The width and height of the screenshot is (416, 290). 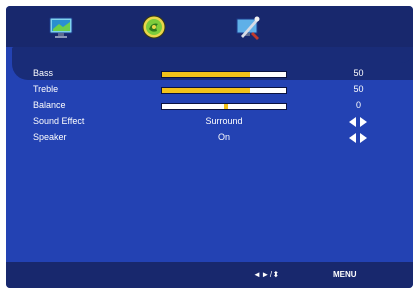 What do you see at coordinates (266, 274) in the screenshot?
I see `navigation-hint: ◄►/⬍` at bounding box center [266, 274].